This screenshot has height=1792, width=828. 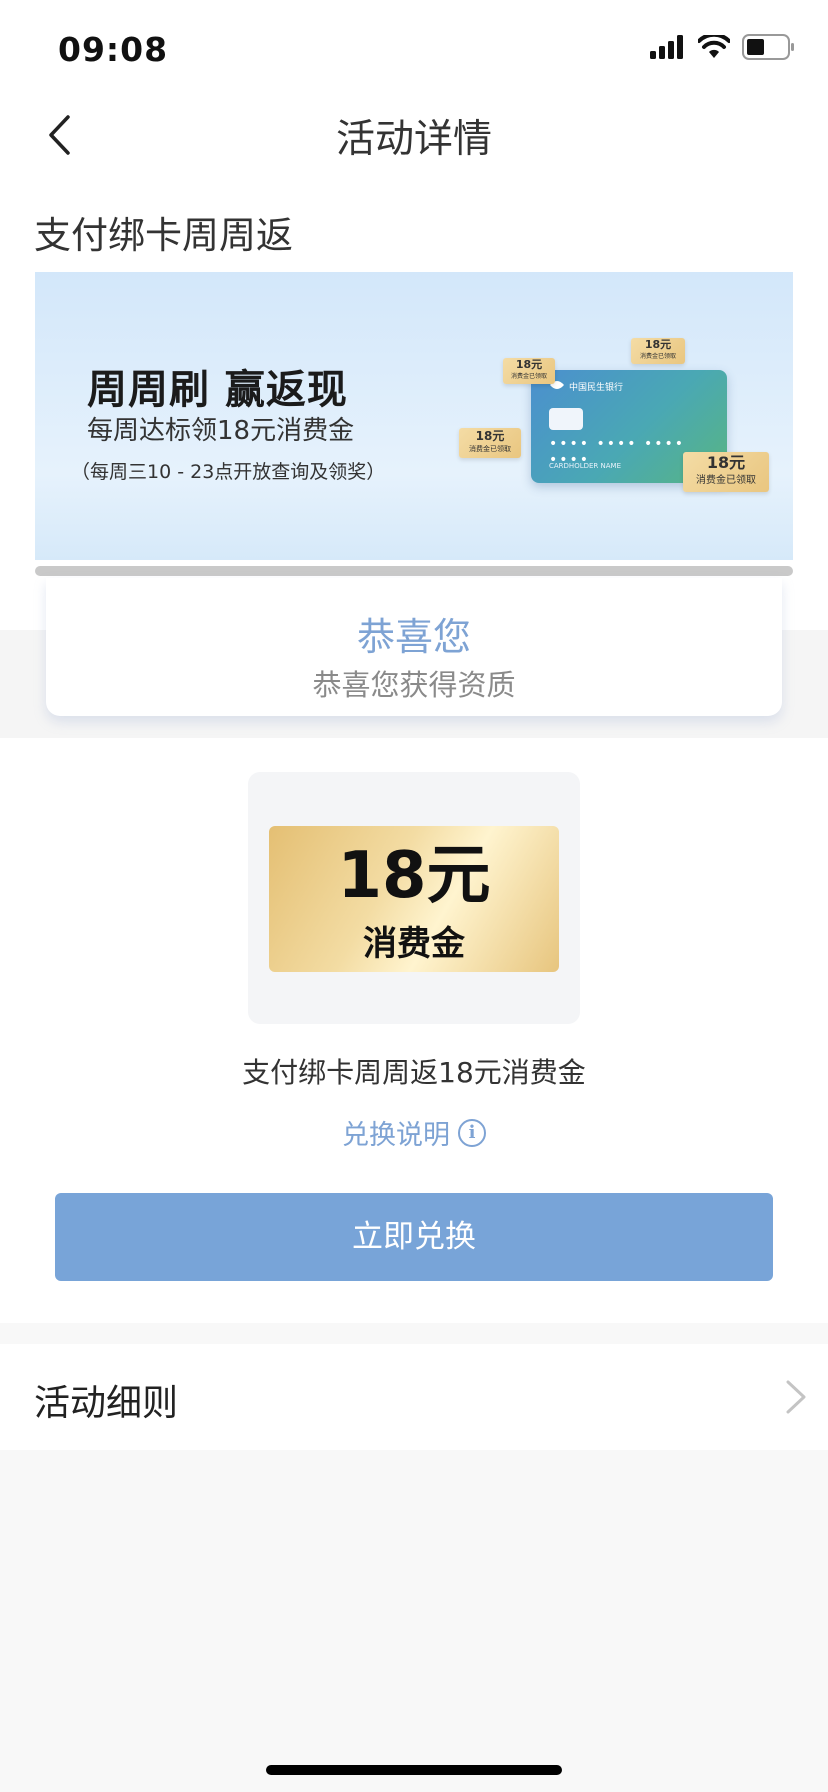 I want to click on exchange-info-link: 兑换说明 i, so click(x=414, y=1132).